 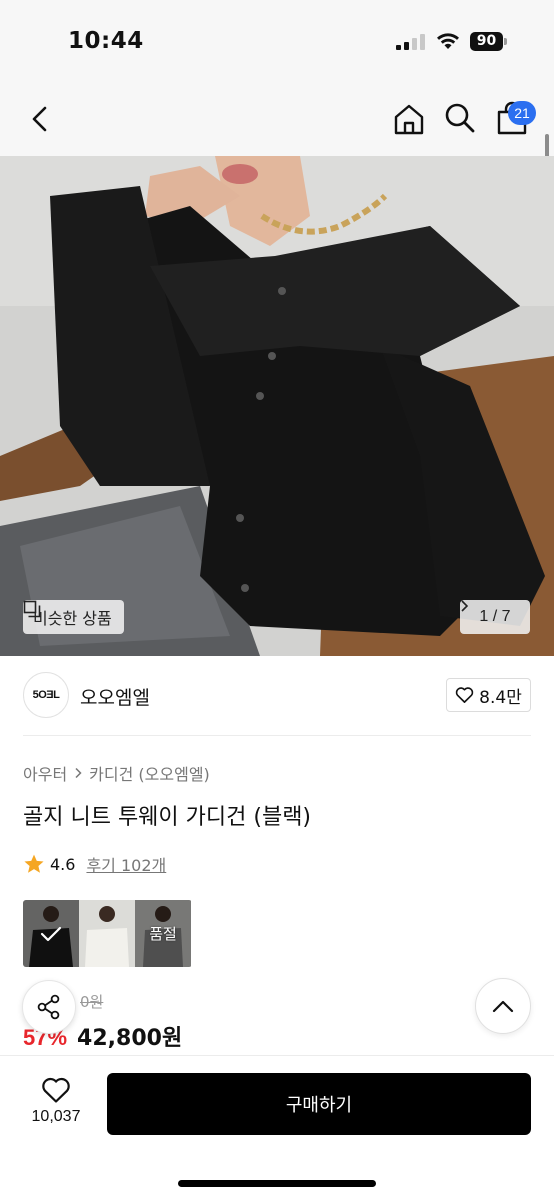 I want to click on color-option-white, so click(x=107, y=933).